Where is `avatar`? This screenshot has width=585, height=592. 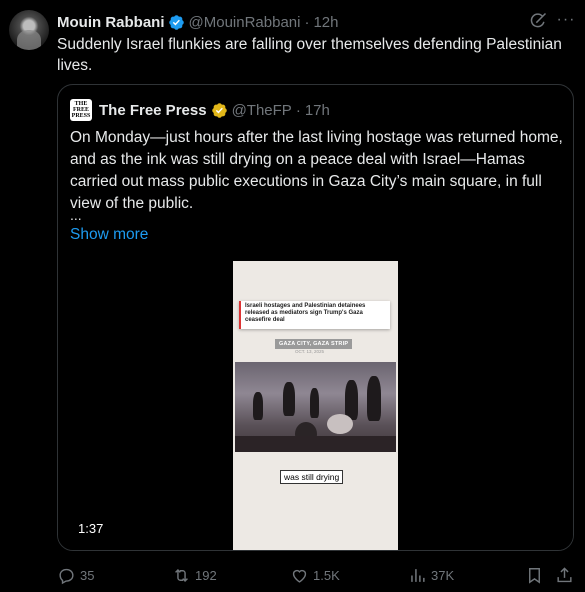 avatar is located at coordinates (29, 30).